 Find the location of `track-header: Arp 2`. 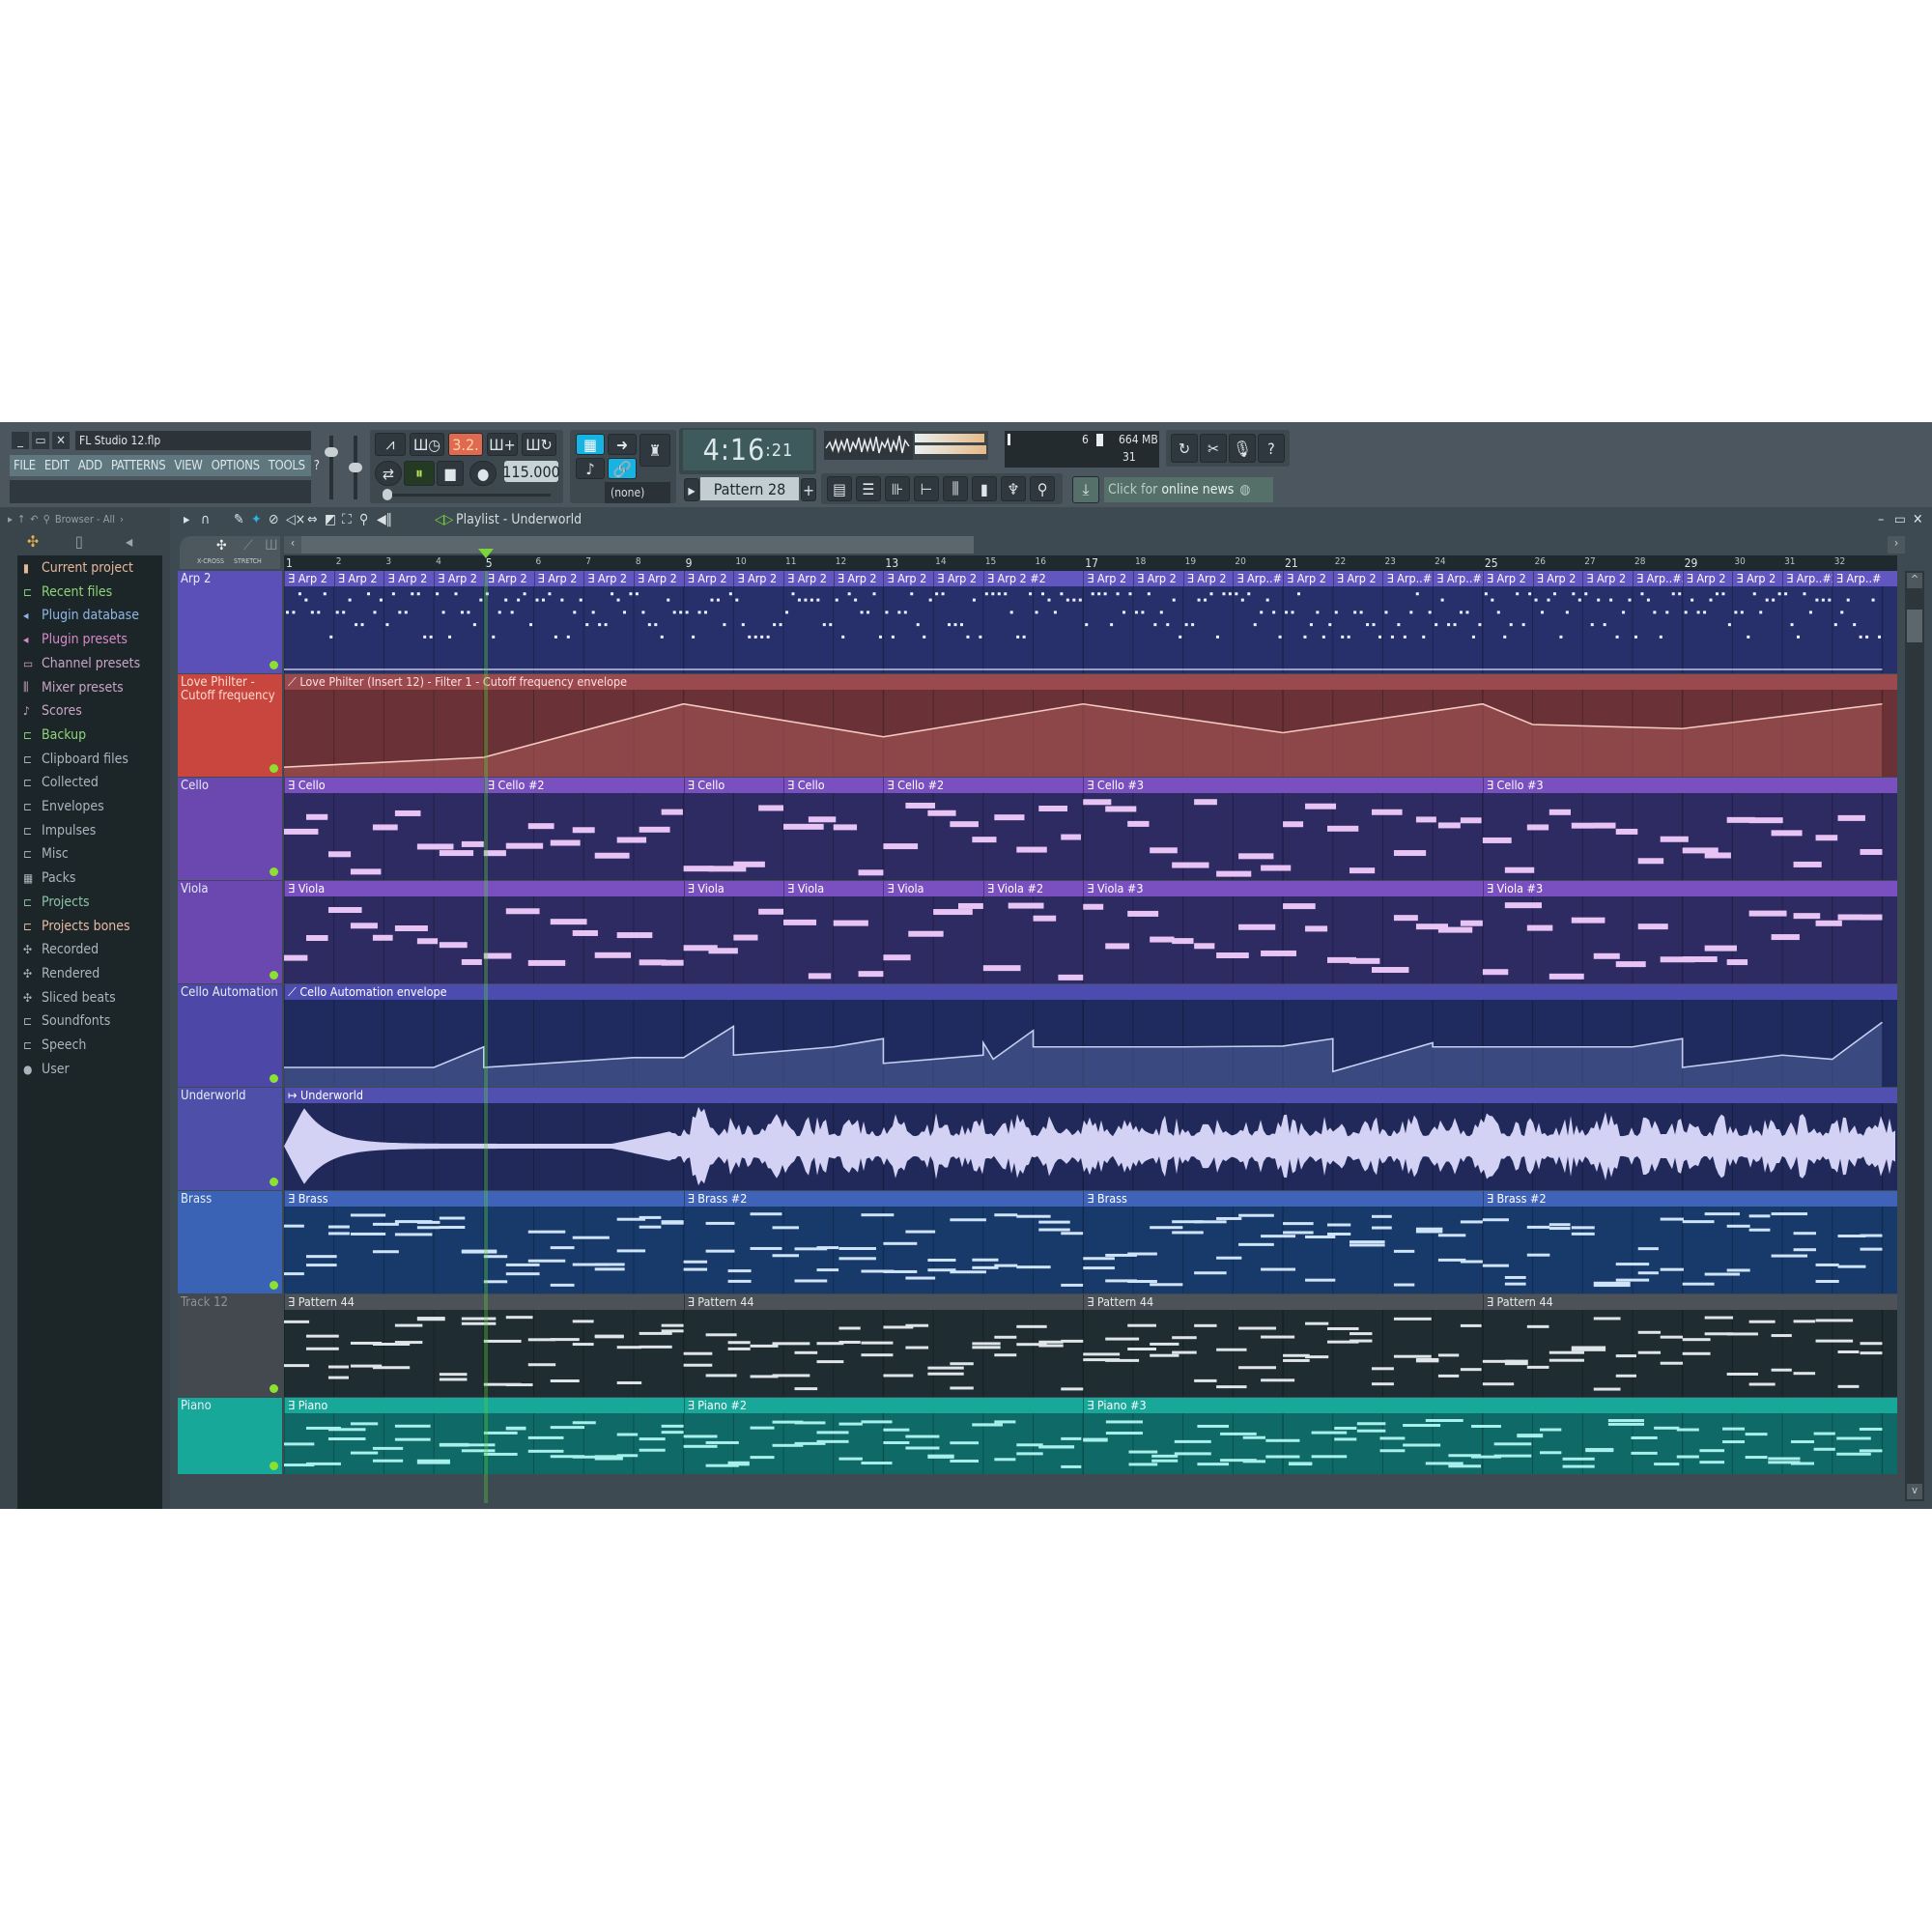

track-header: Arp 2 is located at coordinates (230, 622).